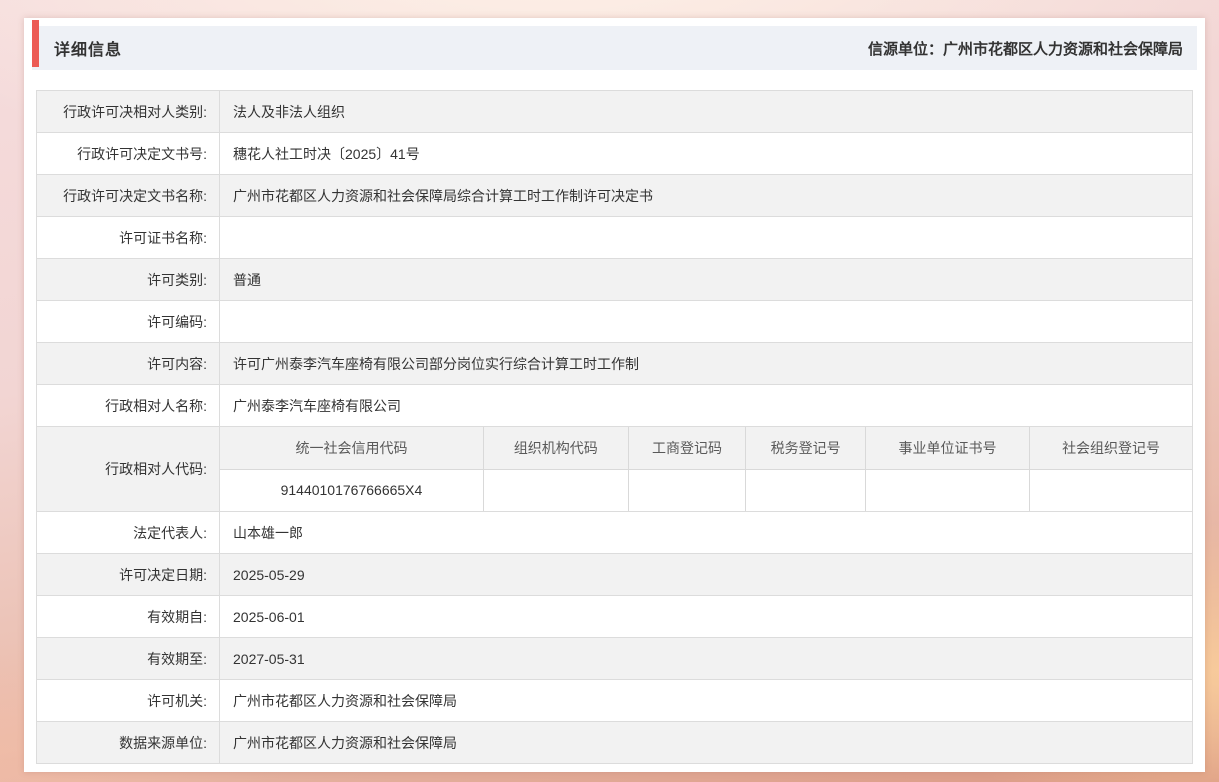 Image resolution: width=1219 pixels, height=782 pixels. I want to click on row-label: 行政相对人代码:, so click(128, 469).